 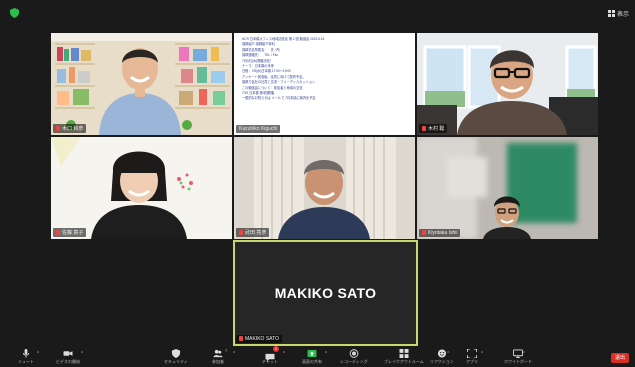 What do you see at coordinates (622, 15) in the screenshot?
I see `view-button-label: 表示` at bounding box center [622, 15].